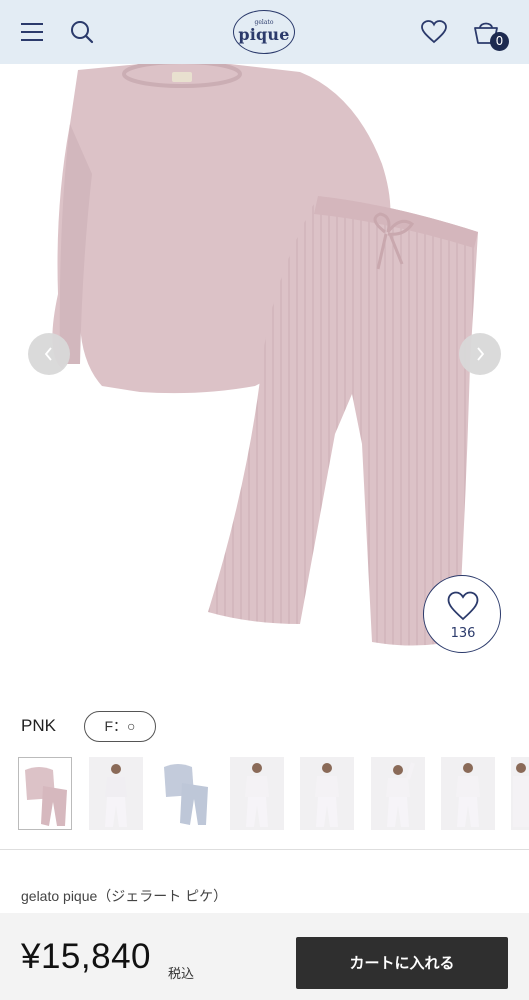 The width and height of the screenshot is (529, 1000). Describe the element at coordinates (488, 32) in the screenshot. I see `cart-header-button: 0` at that location.